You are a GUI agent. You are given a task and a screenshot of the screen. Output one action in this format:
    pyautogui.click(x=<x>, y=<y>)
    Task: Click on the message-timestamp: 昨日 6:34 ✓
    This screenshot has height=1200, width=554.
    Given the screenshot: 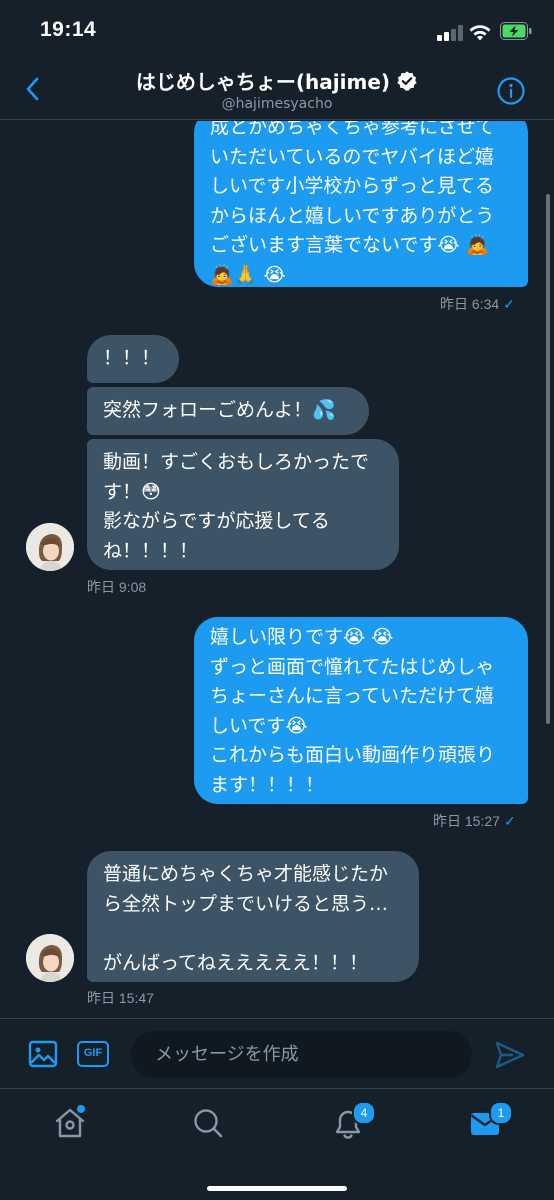 What is the action you would take?
    pyautogui.click(x=477, y=304)
    